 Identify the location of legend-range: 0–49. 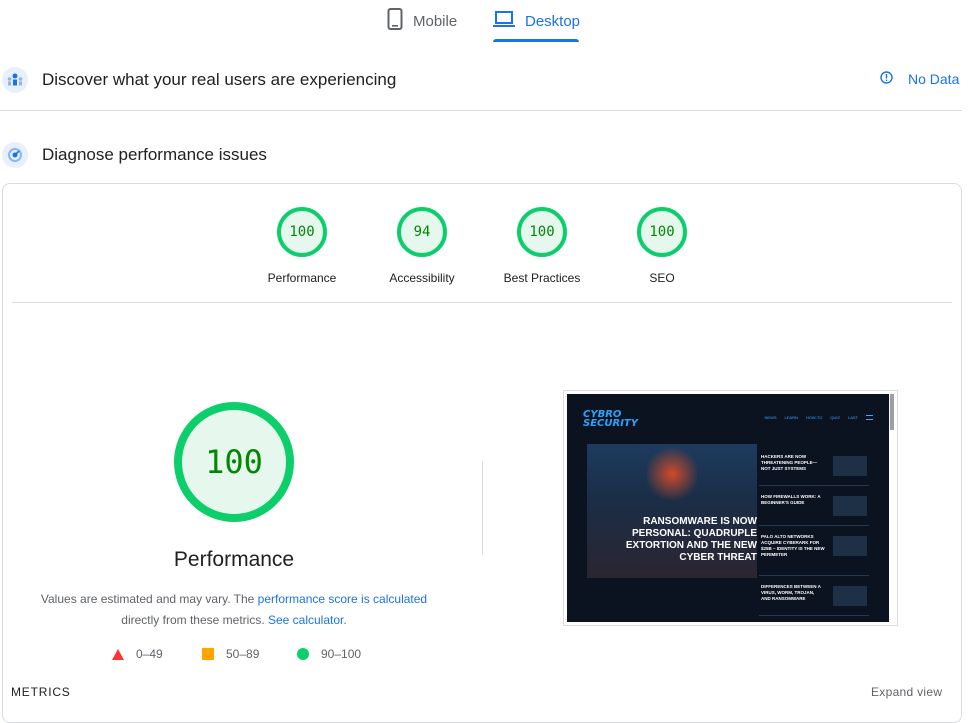
(149, 654).